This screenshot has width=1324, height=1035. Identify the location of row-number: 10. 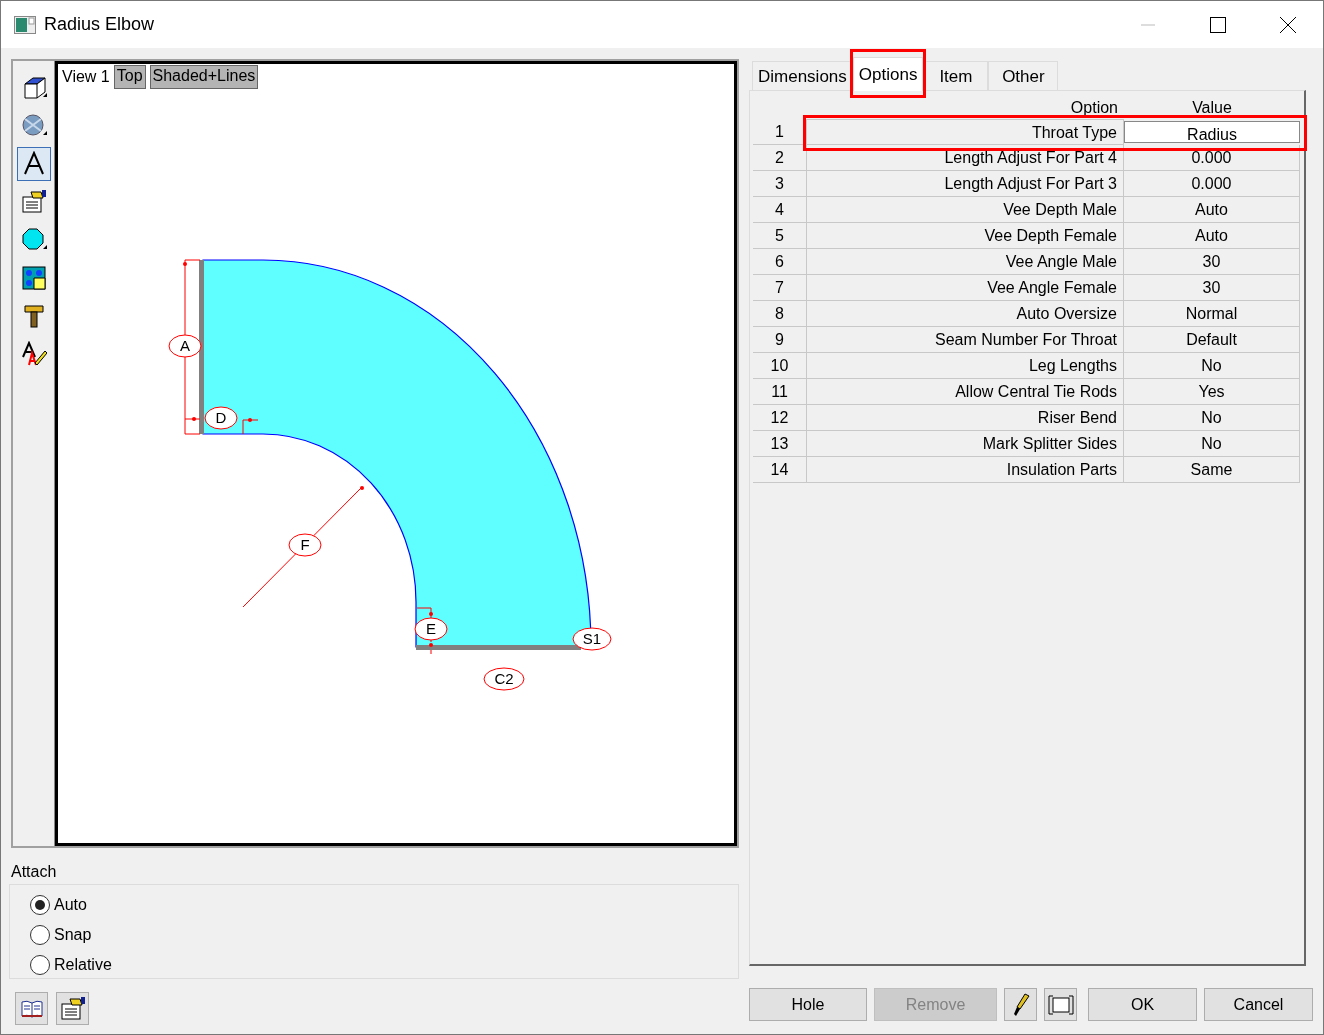
(780, 366).